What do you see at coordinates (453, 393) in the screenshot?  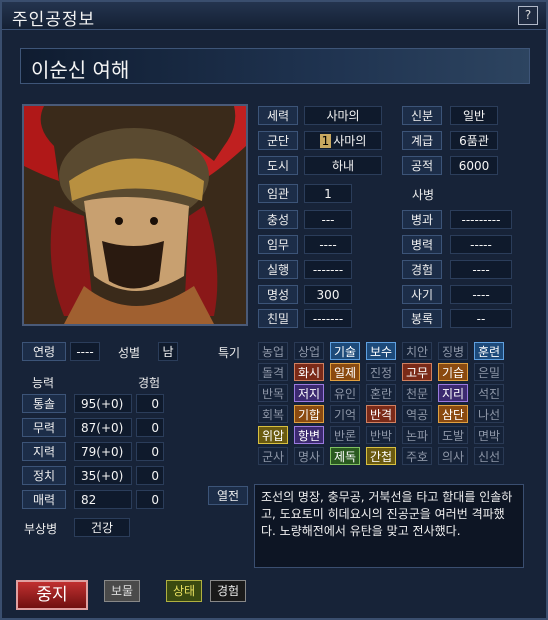 I see `skill-item: 지리` at bounding box center [453, 393].